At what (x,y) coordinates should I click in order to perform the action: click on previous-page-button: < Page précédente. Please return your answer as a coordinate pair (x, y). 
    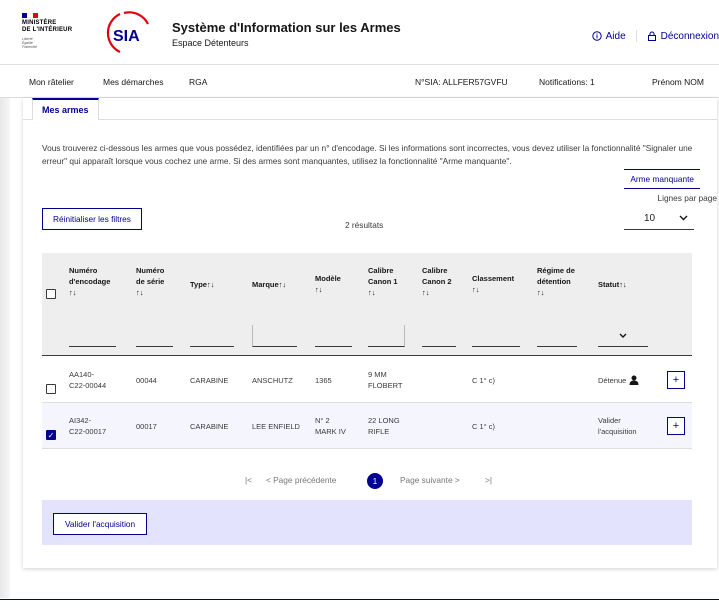
    Looking at the image, I should click on (301, 480).